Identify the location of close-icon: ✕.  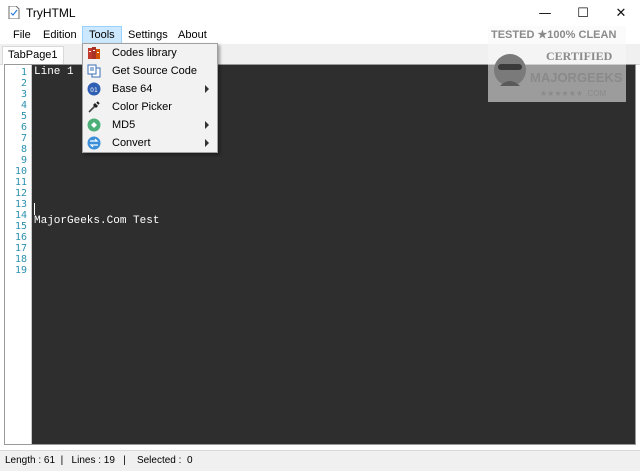
(621, 13).